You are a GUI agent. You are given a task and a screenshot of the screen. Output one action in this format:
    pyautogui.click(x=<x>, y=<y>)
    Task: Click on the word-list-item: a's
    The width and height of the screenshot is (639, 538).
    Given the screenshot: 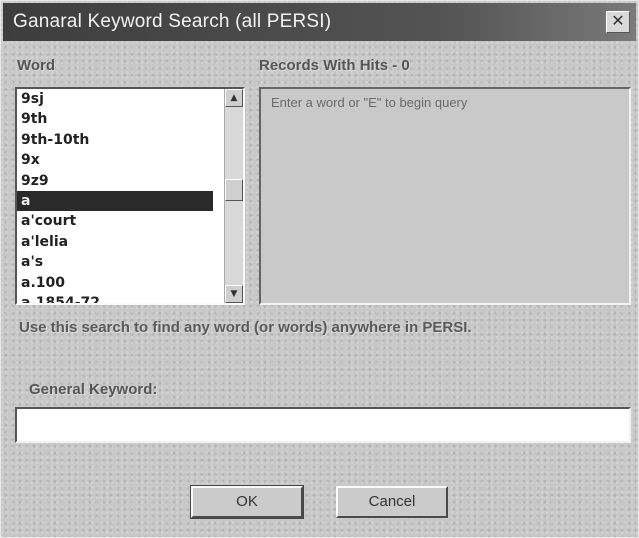 What is the action you would take?
    pyautogui.click(x=115, y=262)
    